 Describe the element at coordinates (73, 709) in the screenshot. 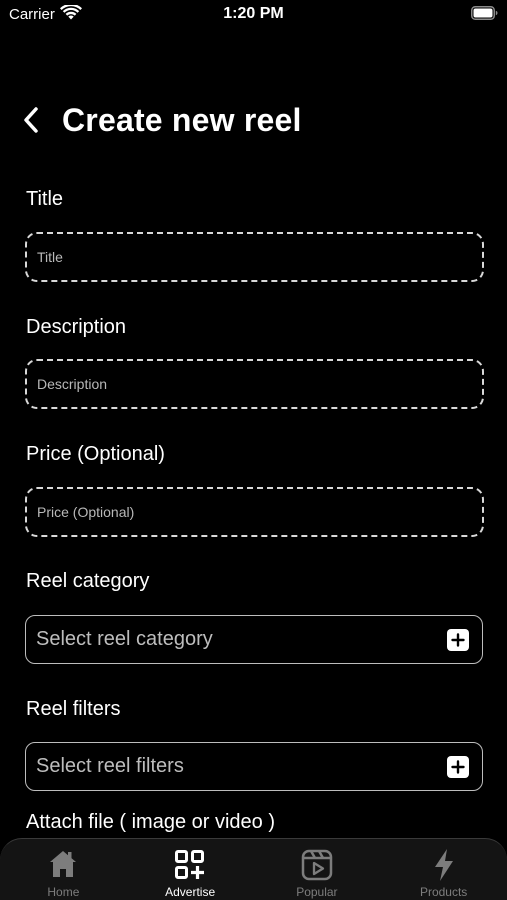

I see `filters-label: Reel filters` at that location.